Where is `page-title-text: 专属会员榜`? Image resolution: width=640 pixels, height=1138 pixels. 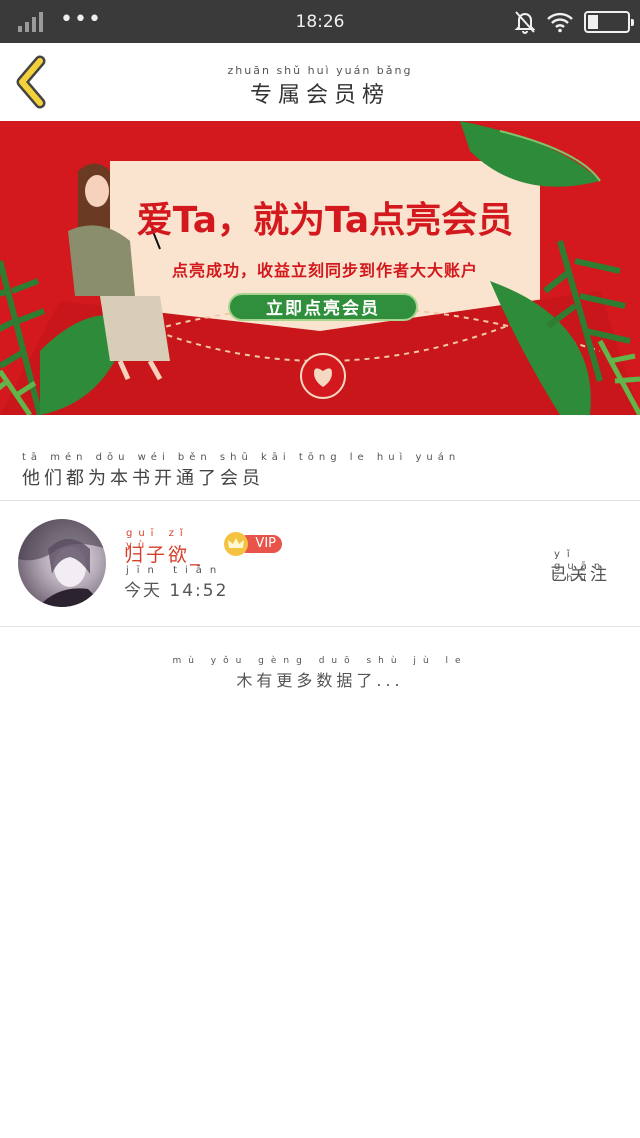
page-title-text: 专属会员榜 is located at coordinates (319, 95).